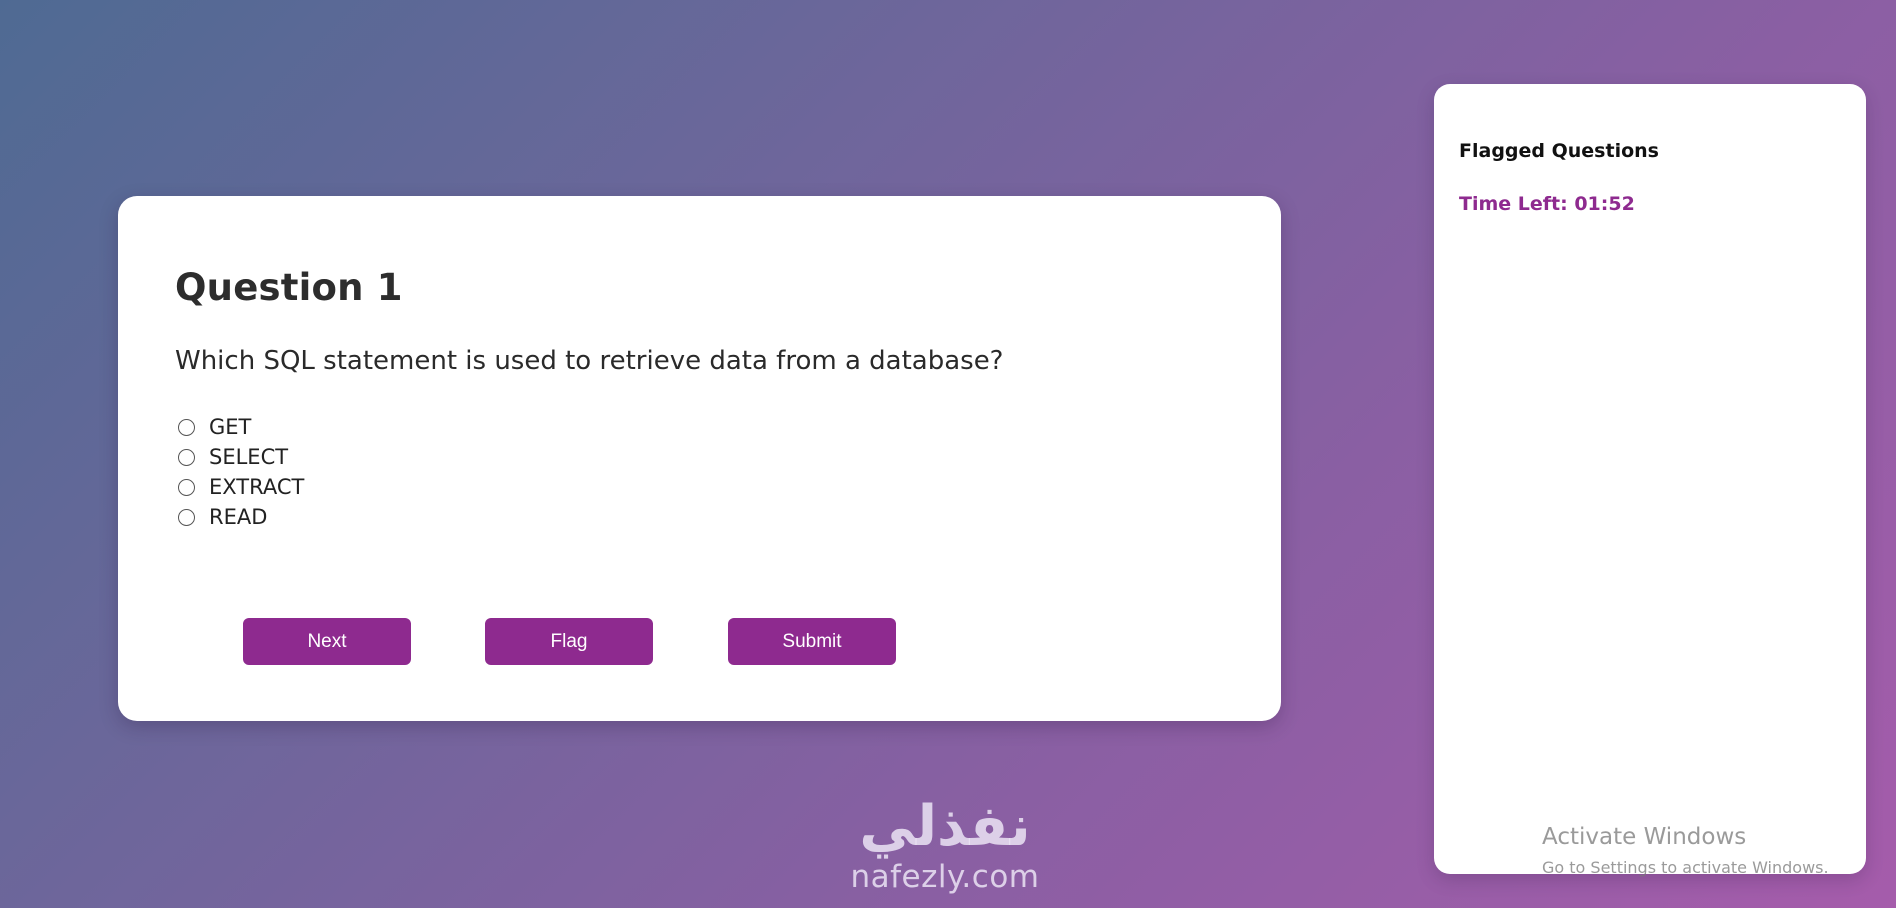 This screenshot has height=908, width=1896. Describe the element at coordinates (812, 641) in the screenshot. I see `submit-button: Submit` at that location.